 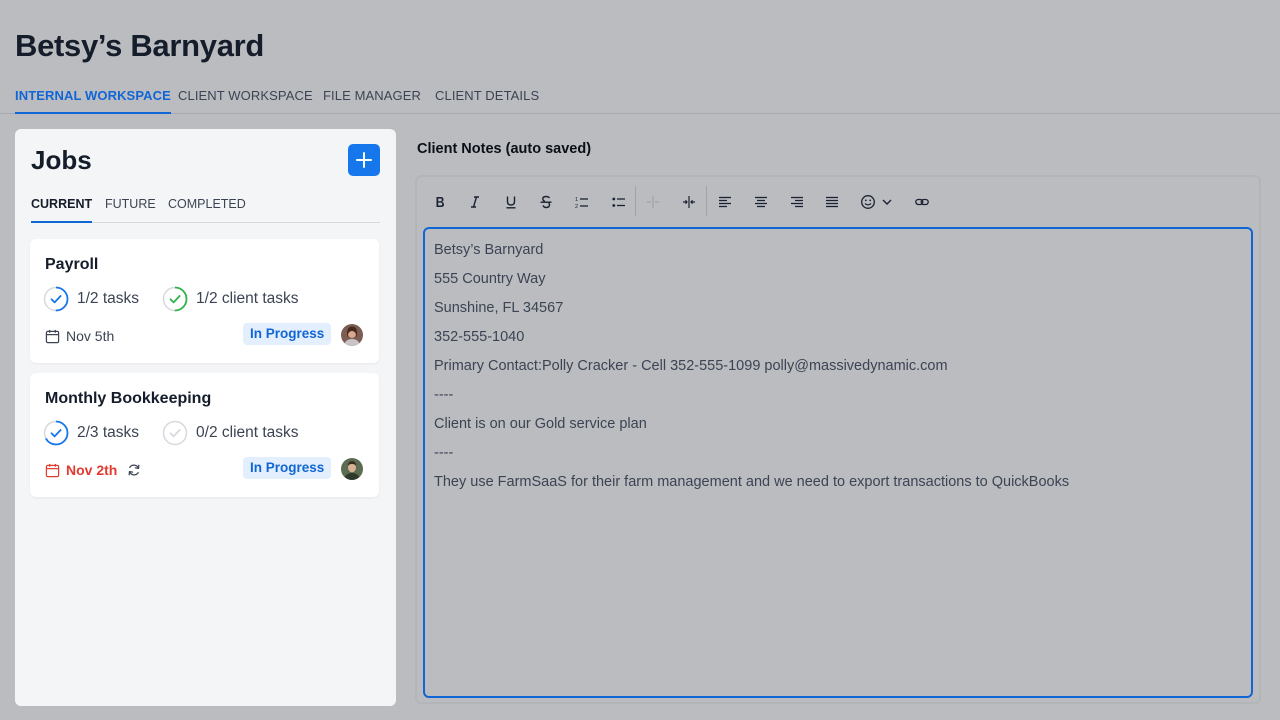 What do you see at coordinates (576, 200) in the screenshot?
I see `svg-text: 1` at bounding box center [576, 200].